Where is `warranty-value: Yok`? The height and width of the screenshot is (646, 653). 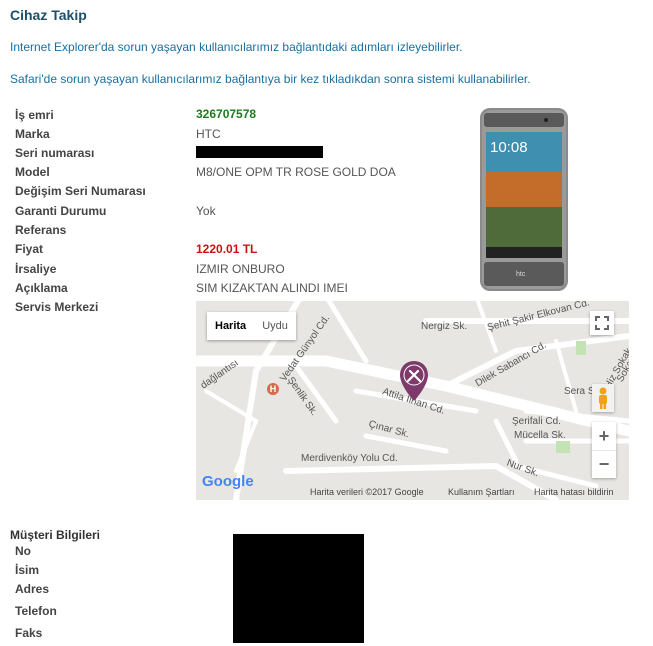
warranty-value: Yok is located at coordinates (206, 211).